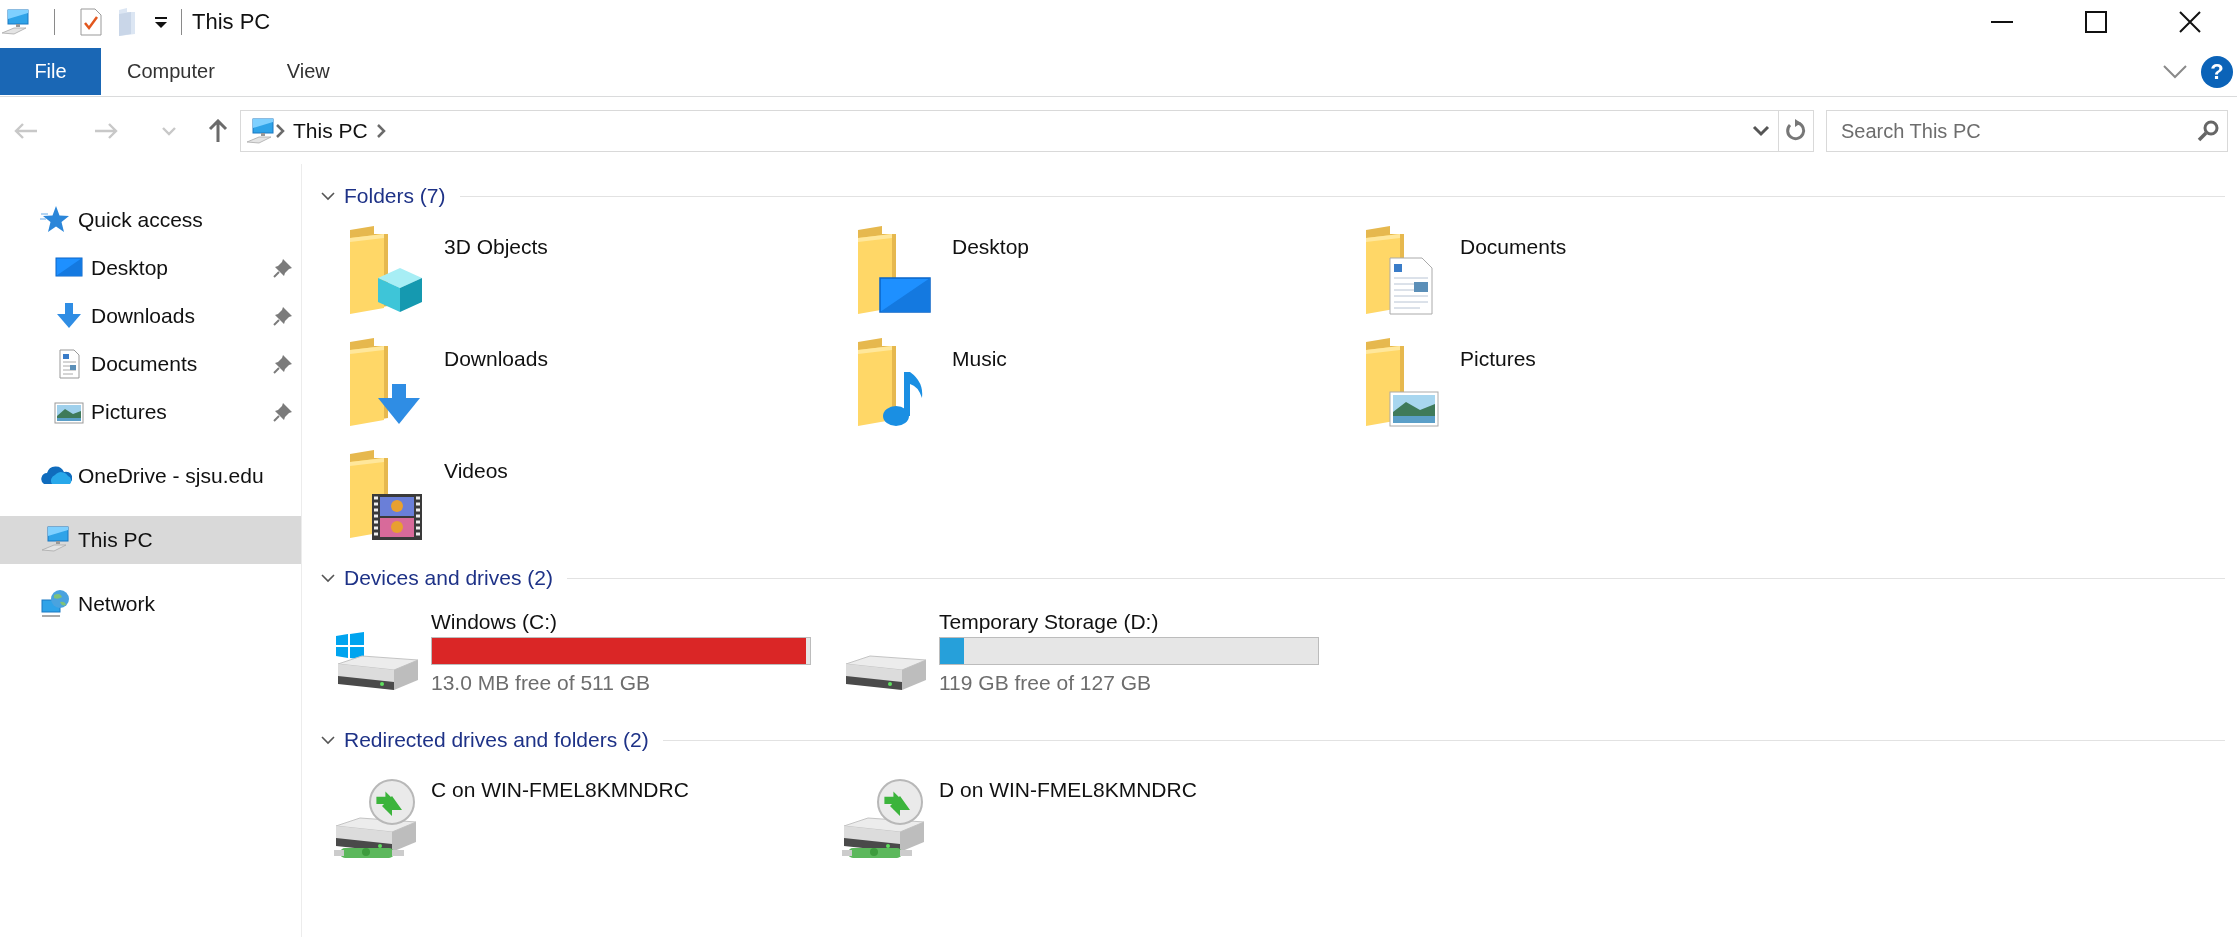 The width and height of the screenshot is (2237, 937). Describe the element at coordinates (171, 71) in the screenshot. I see `ribbon-tab: Computer` at that location.